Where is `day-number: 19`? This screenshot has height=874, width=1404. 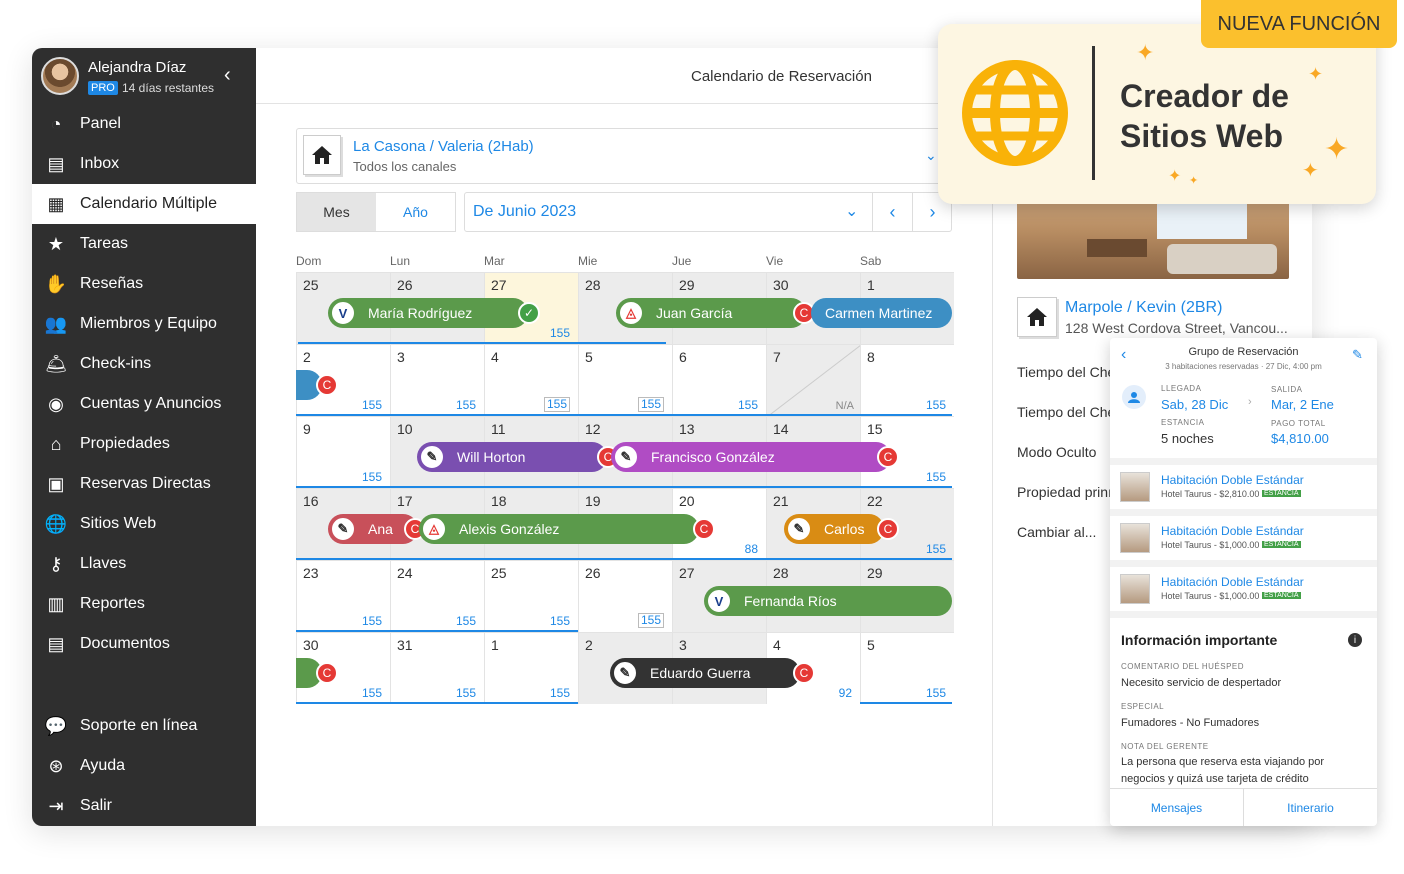 day-number: 19 is located at coordinates (593, 501).